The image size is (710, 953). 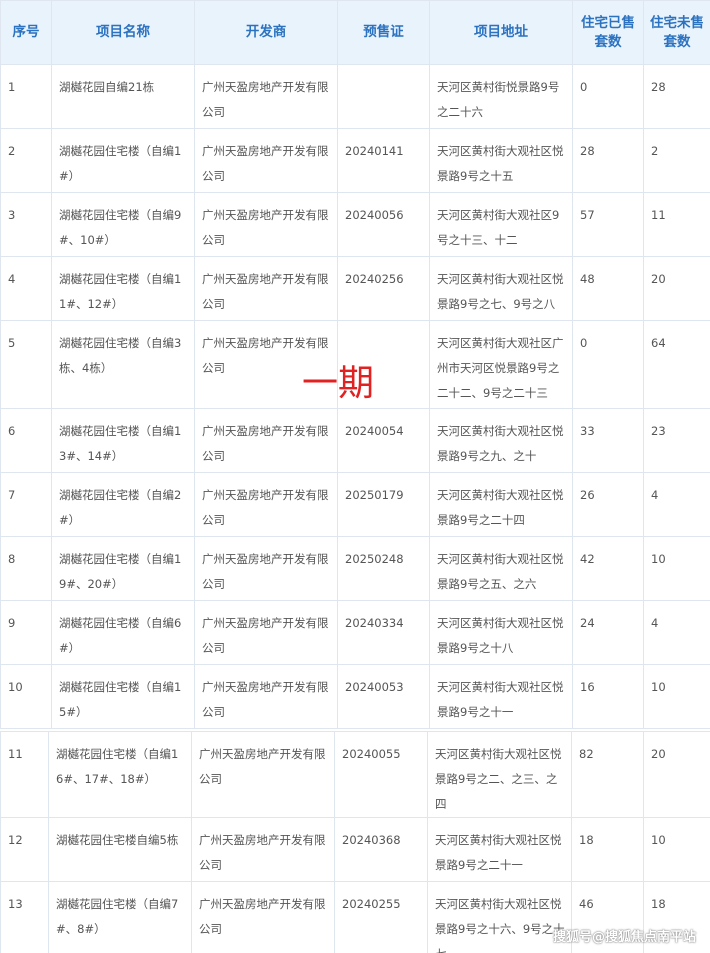 I want to click on cell-project-name: 湖樾花园住宅楼（自编16#、17#、18#）, so click(x=120, y=774).